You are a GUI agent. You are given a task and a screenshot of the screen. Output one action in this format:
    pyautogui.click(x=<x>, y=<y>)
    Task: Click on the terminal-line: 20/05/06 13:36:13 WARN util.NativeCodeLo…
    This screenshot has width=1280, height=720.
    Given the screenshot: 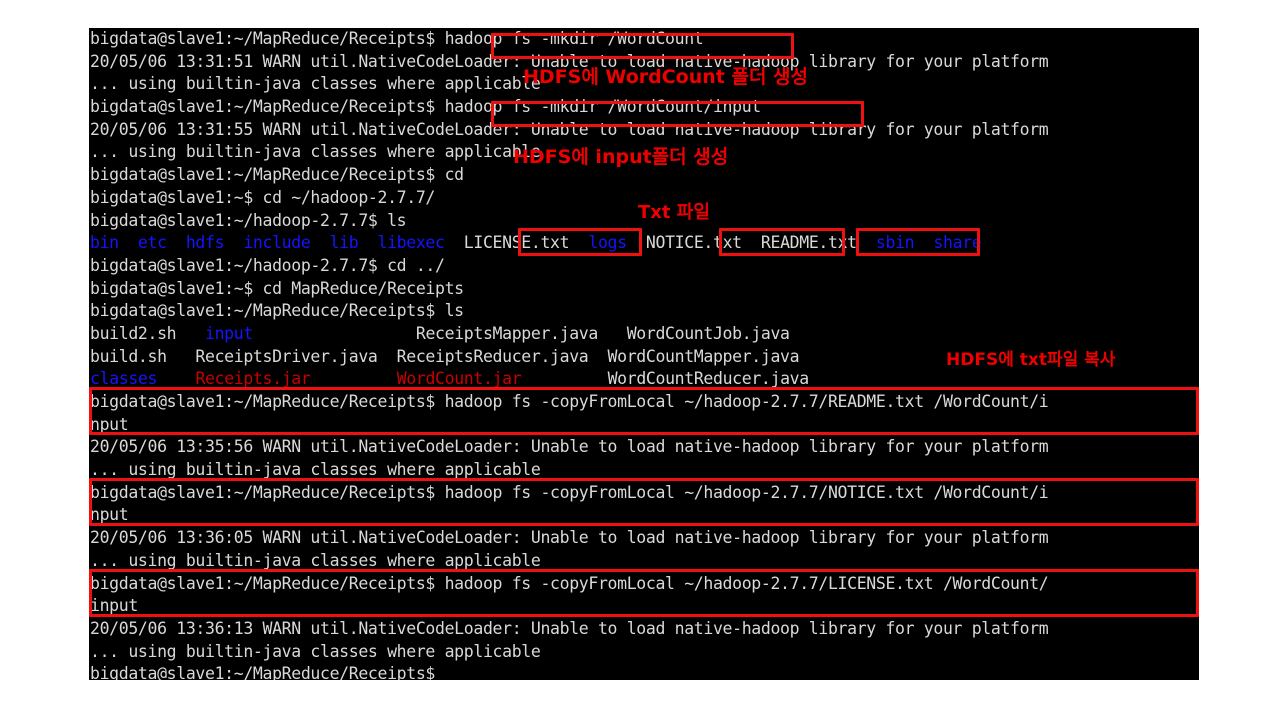 What is the action you would take?
    pyautogui.click(x=644, y=629)
    